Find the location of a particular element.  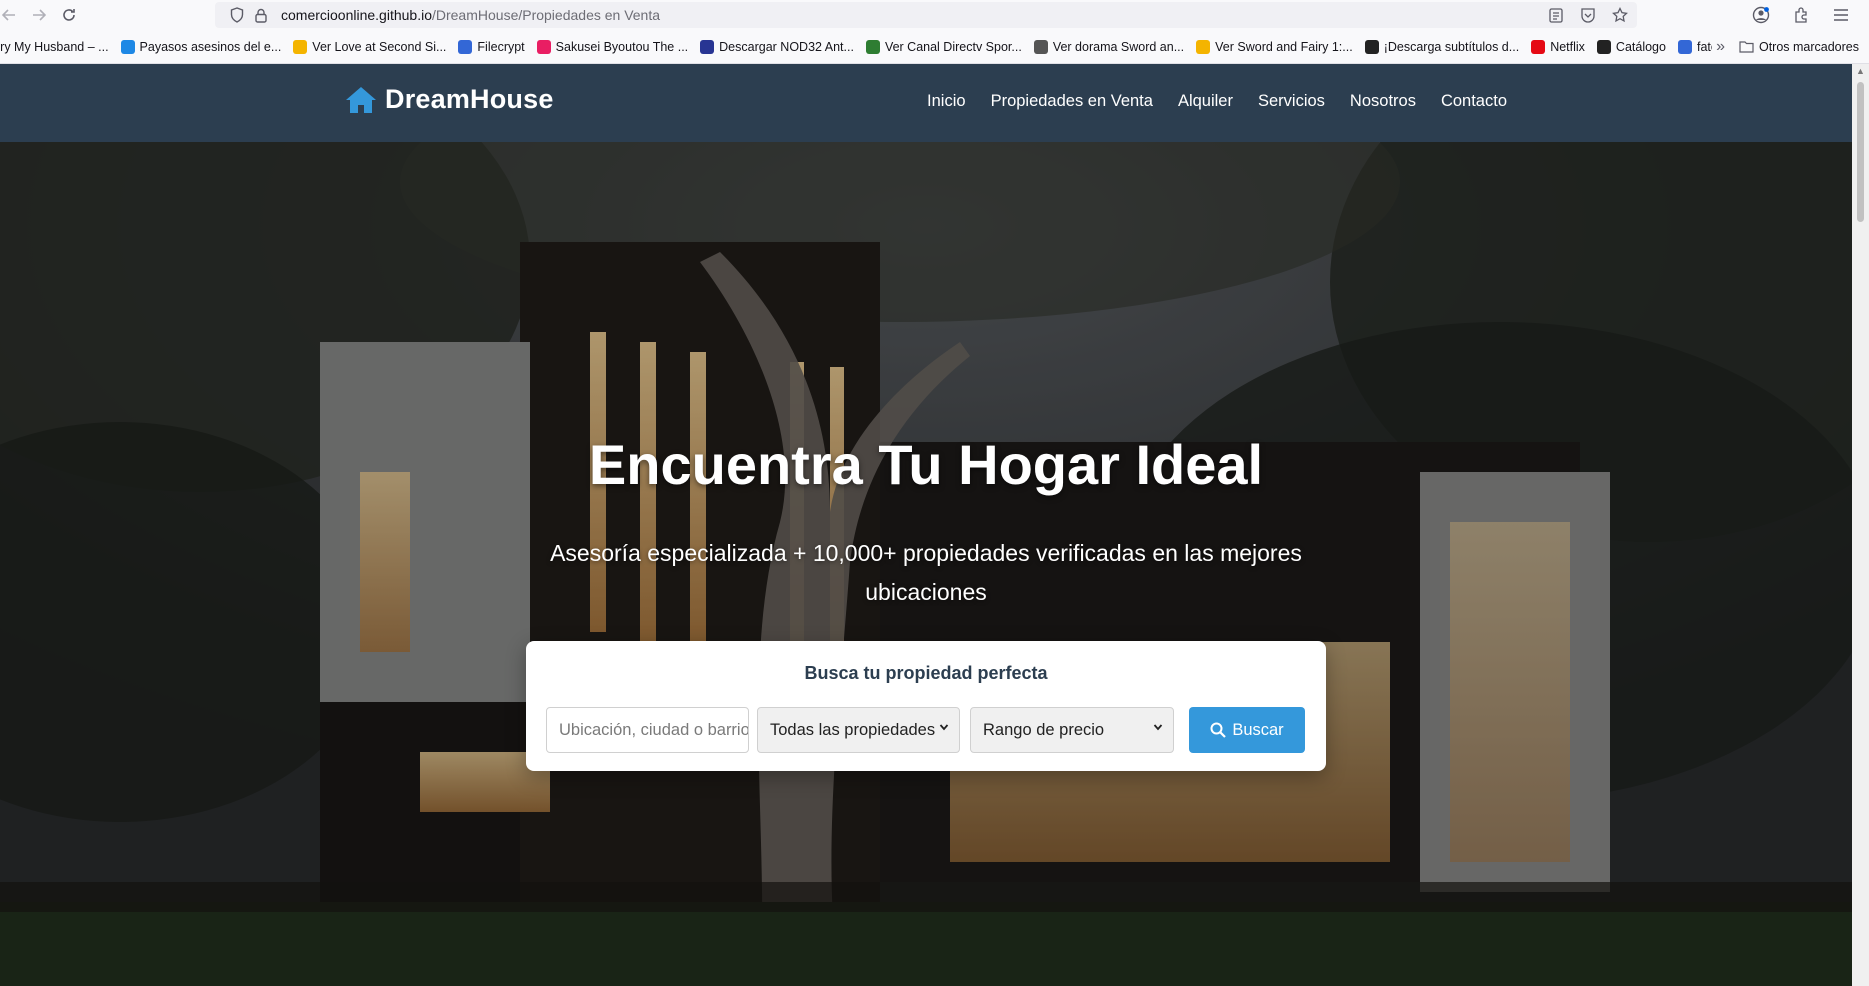

search-button-label: Buscar is located at coordinates (1258, 729).